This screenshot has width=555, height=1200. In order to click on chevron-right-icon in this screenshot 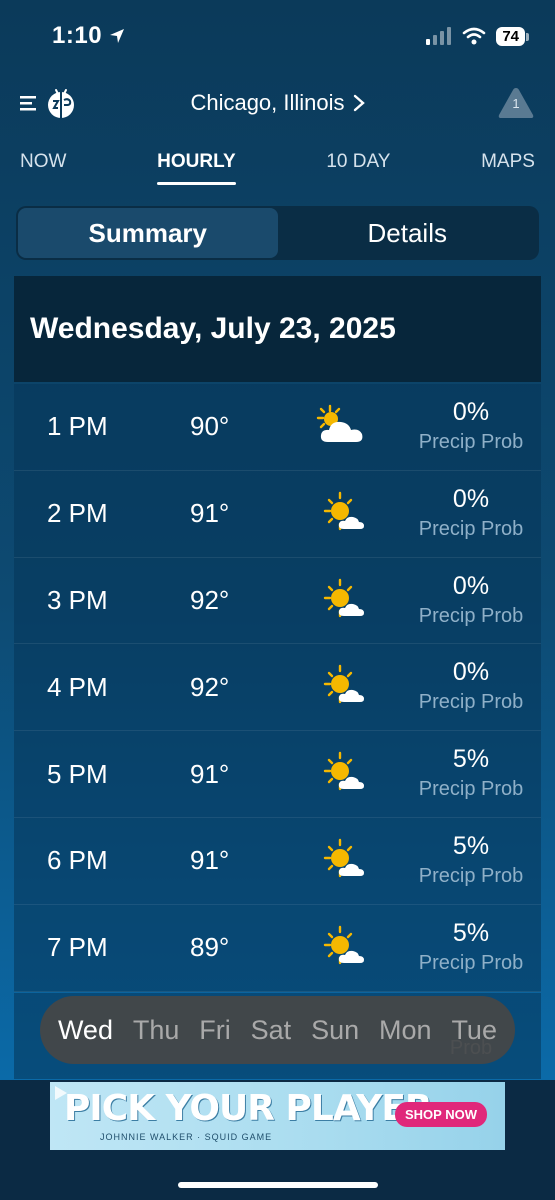, I will do `click(359, 103)`.